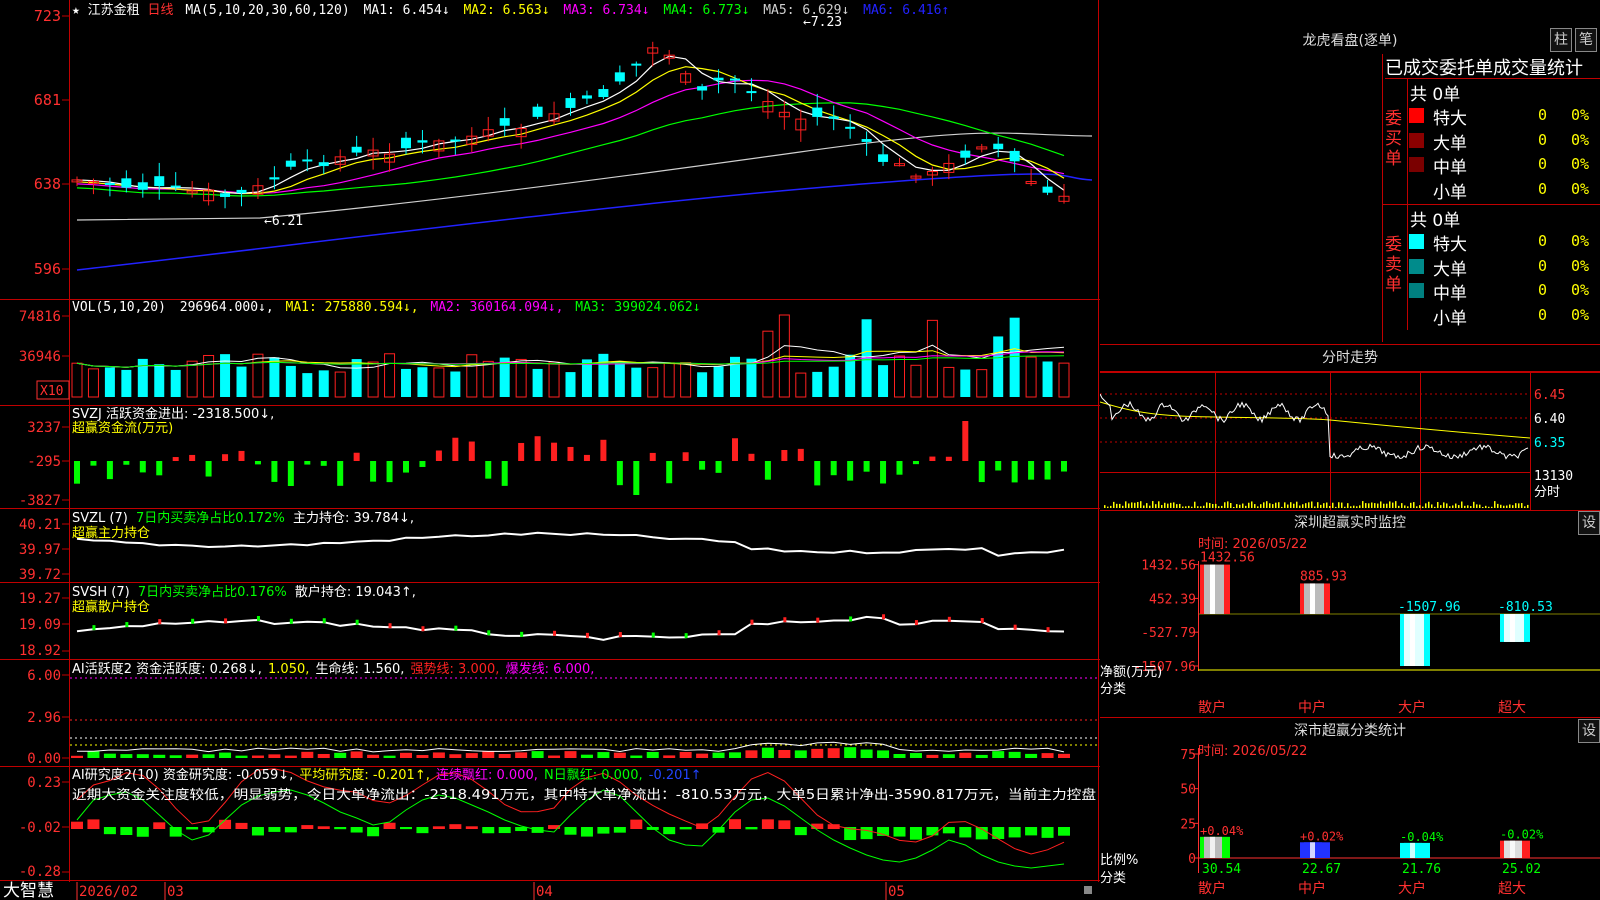  I want to click on date-axis: 2026/02 03 04 05, so click(492, 892).